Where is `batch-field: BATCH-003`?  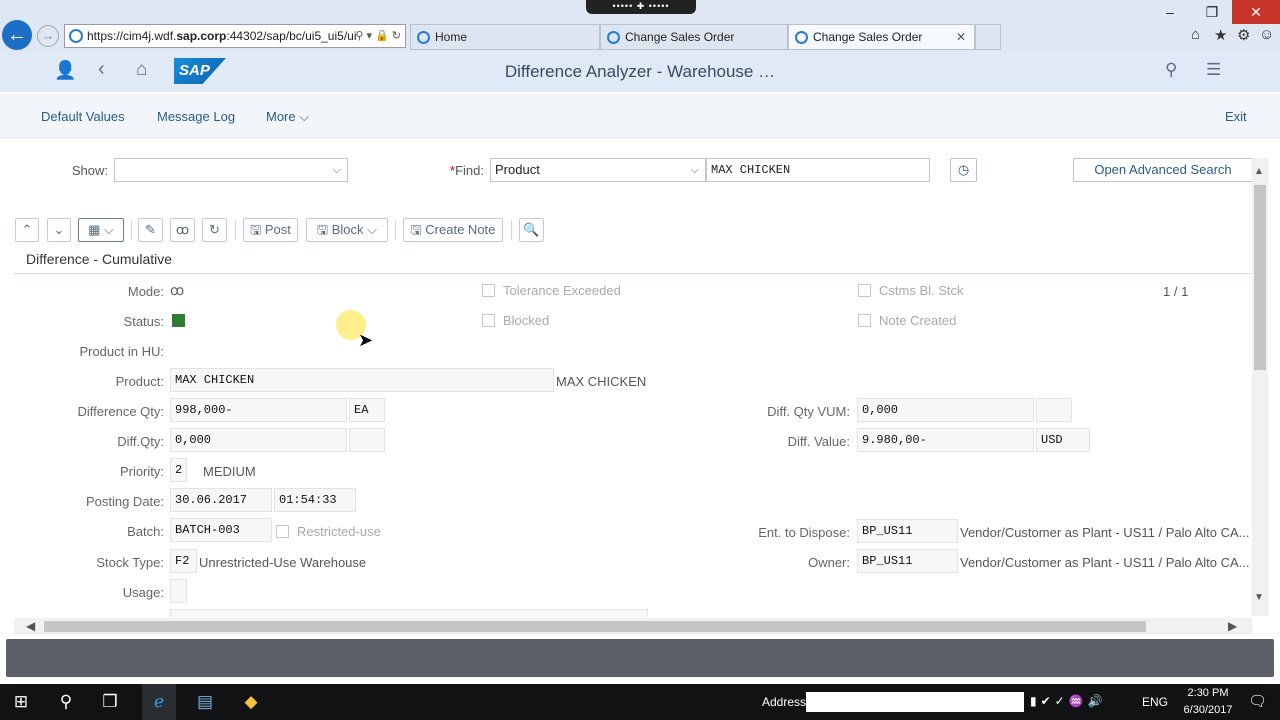
batch-field: BATCH-003 is located at coordinates (221, 530).